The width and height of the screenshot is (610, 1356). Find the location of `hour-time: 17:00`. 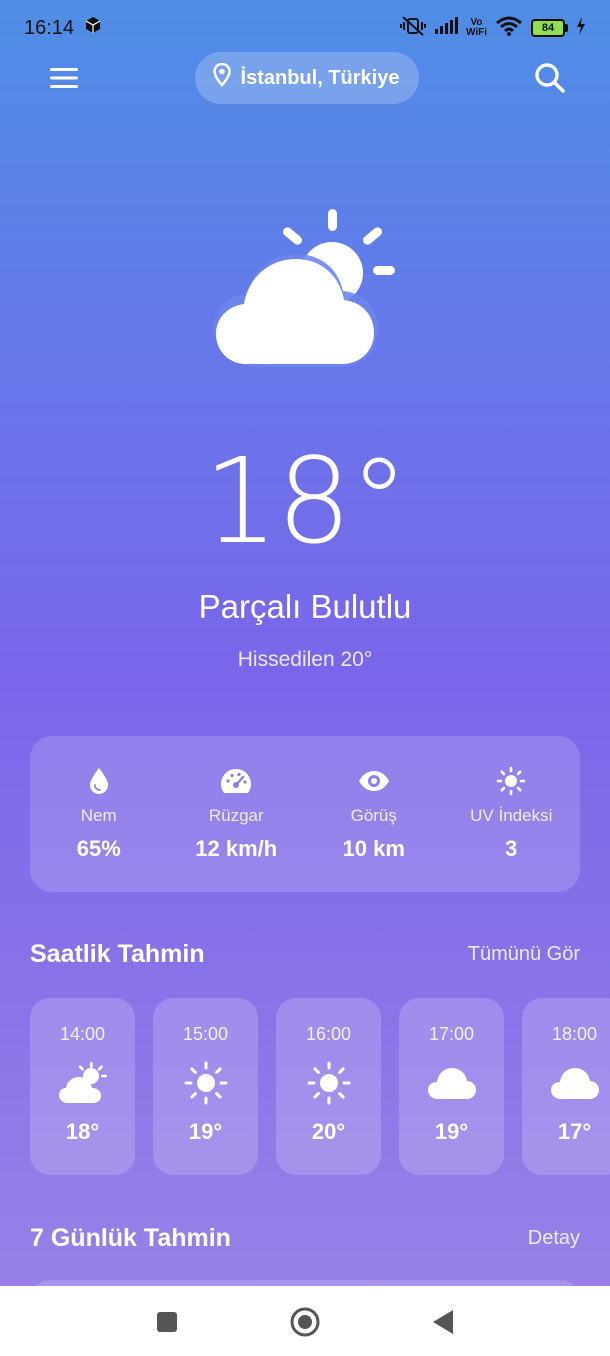

hour-time: 17:00 is located at coordinates (451, 1034).